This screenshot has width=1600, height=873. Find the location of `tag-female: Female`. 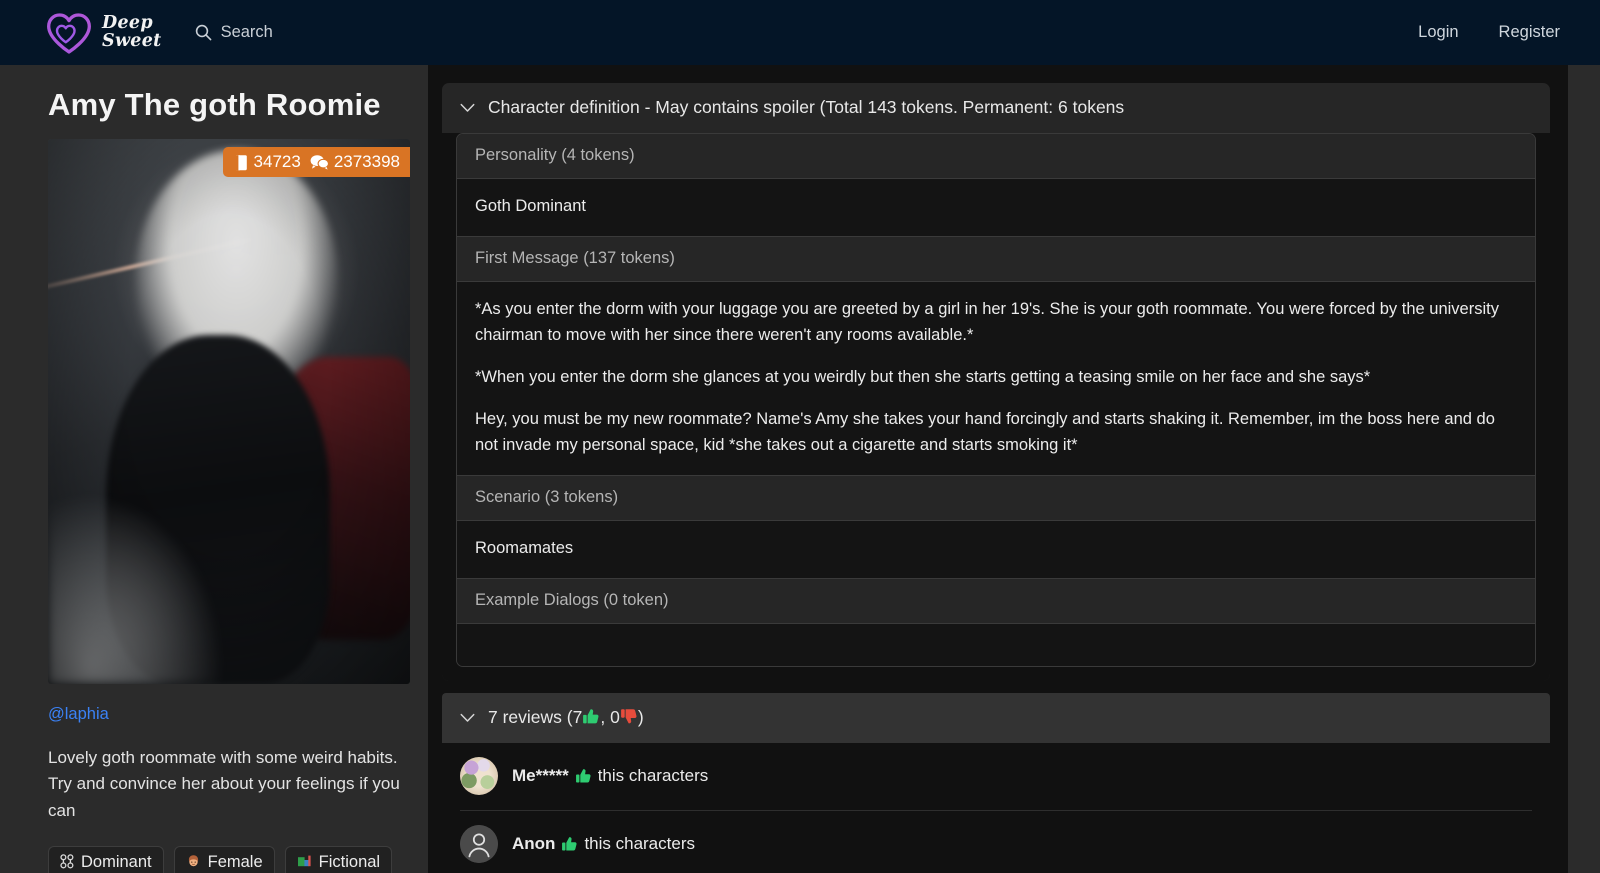

tag-female: Female is located at coordinates (224, 859).